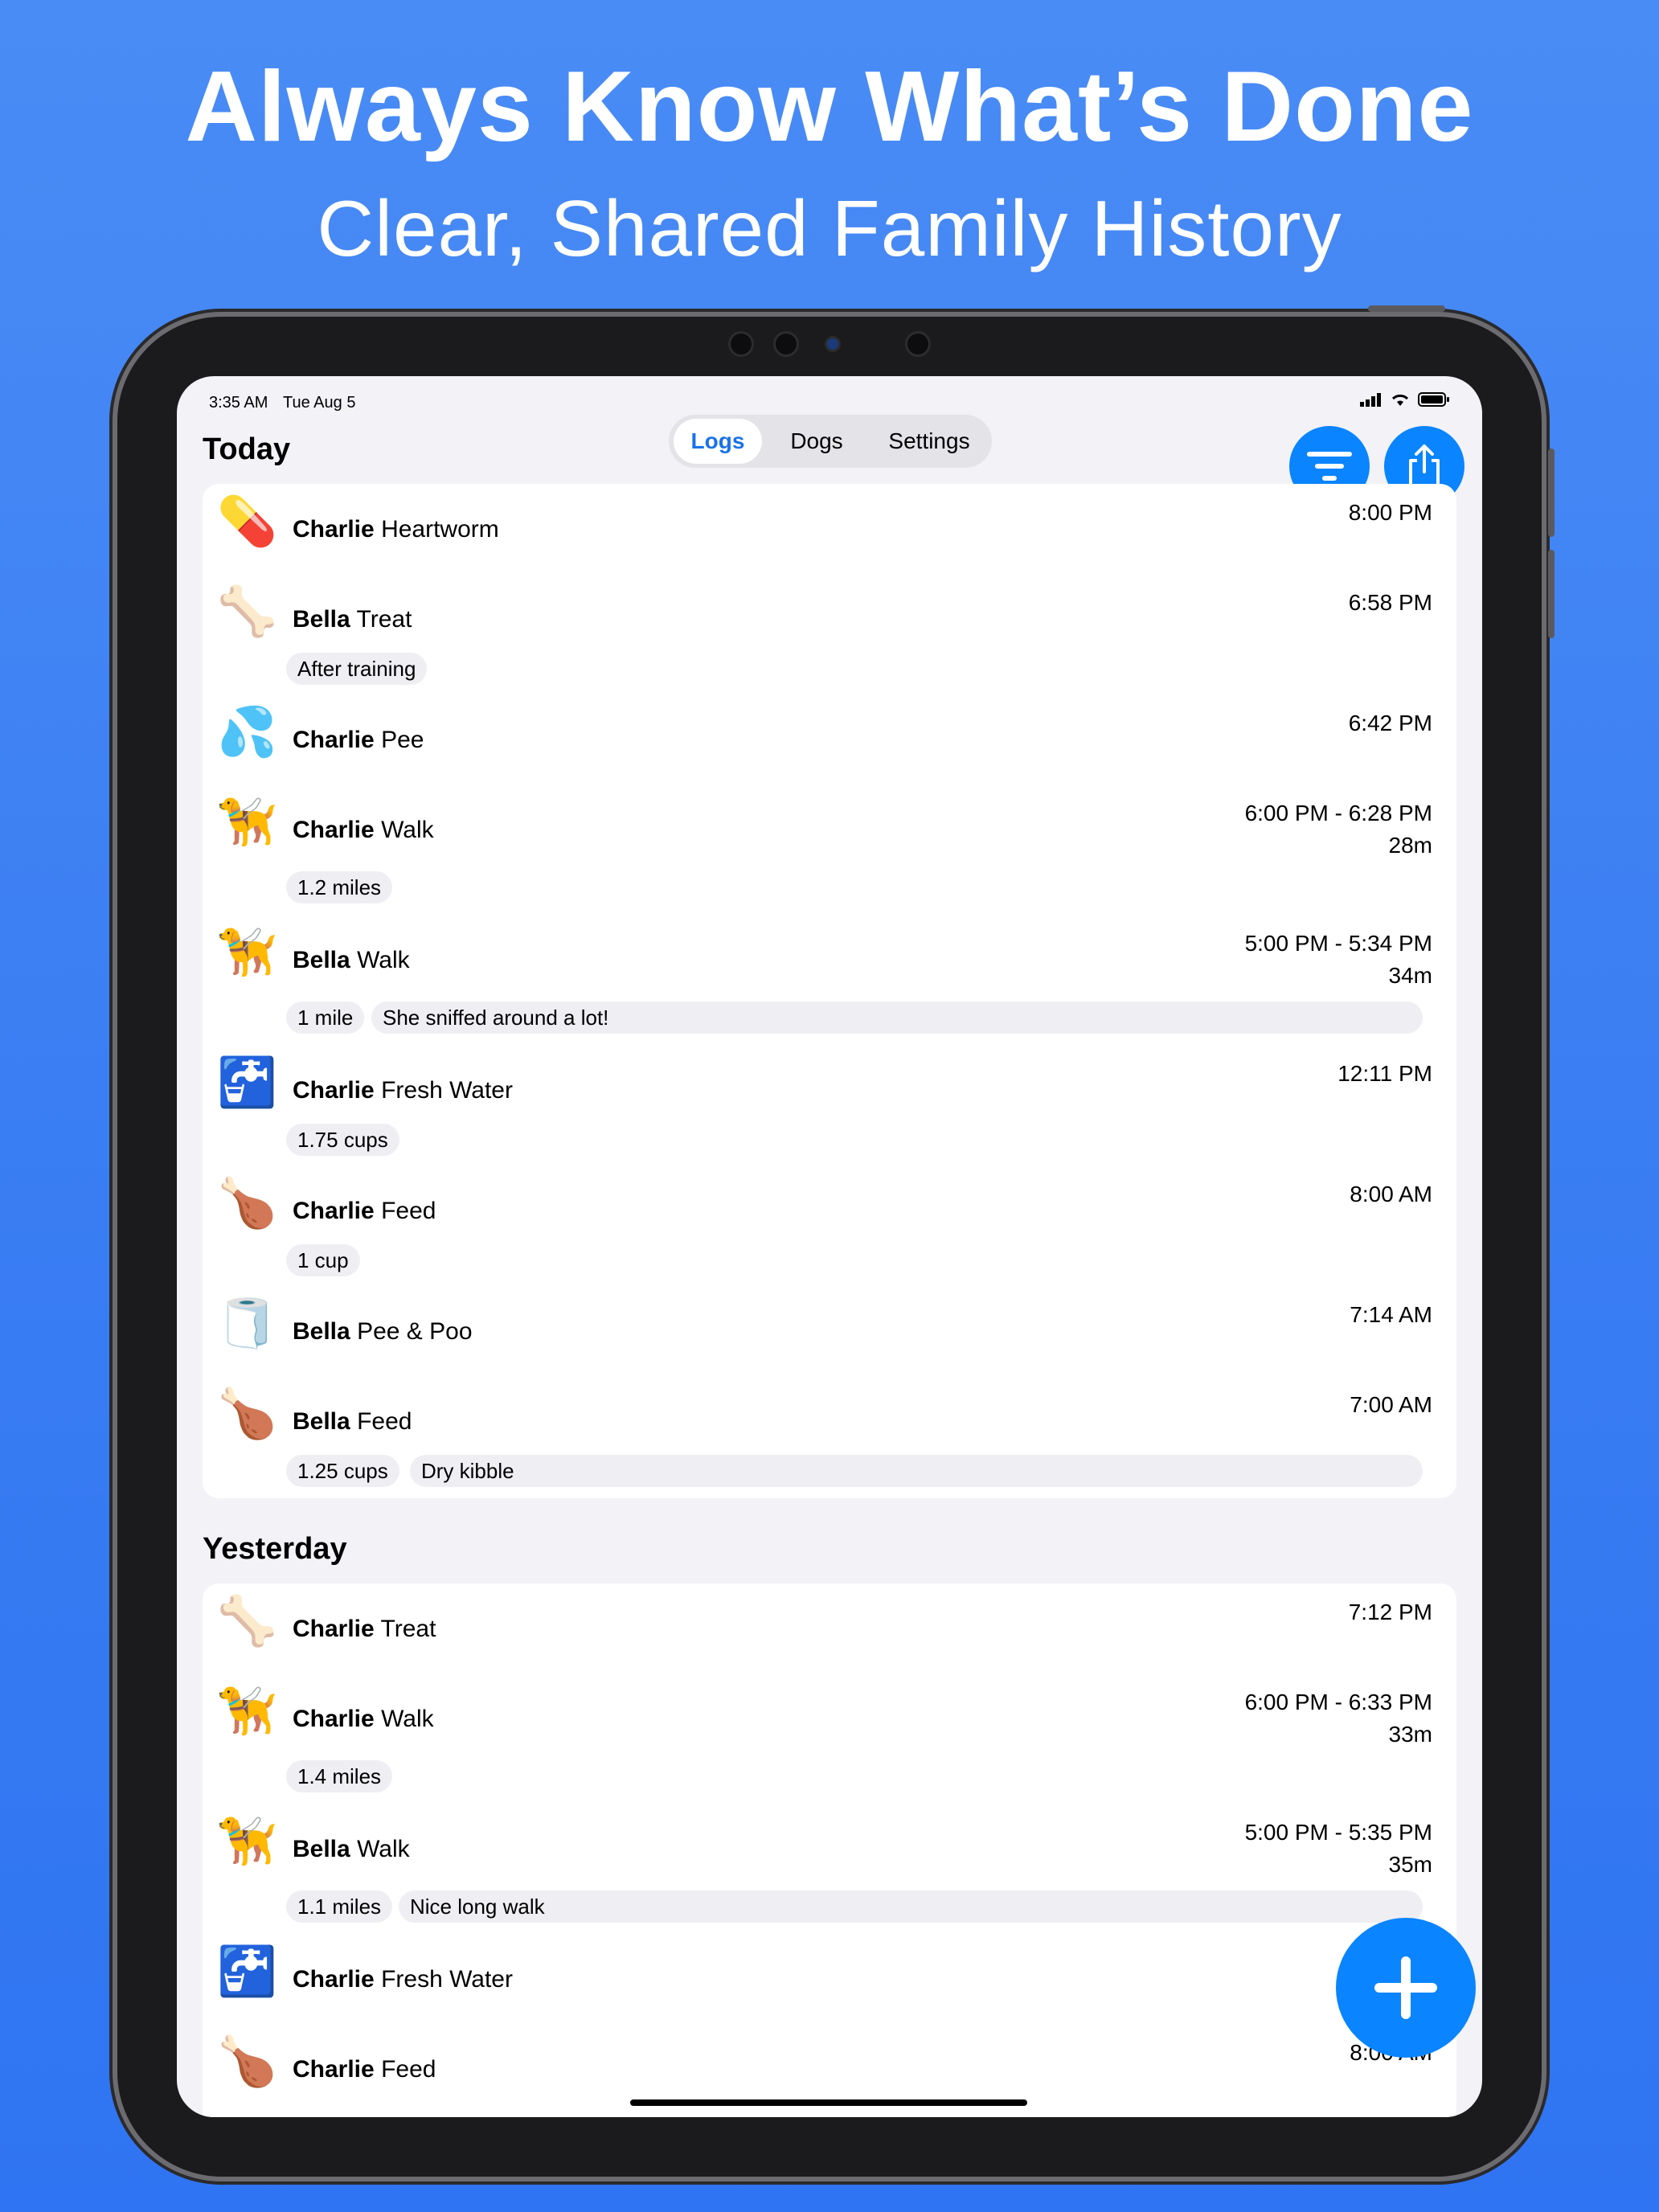 The width and height of the screenshot is (1659, 2212). Describe the element at coordinates (916, 1471) in the screenshot. I see `entry-note: Dry kibble` at that location.